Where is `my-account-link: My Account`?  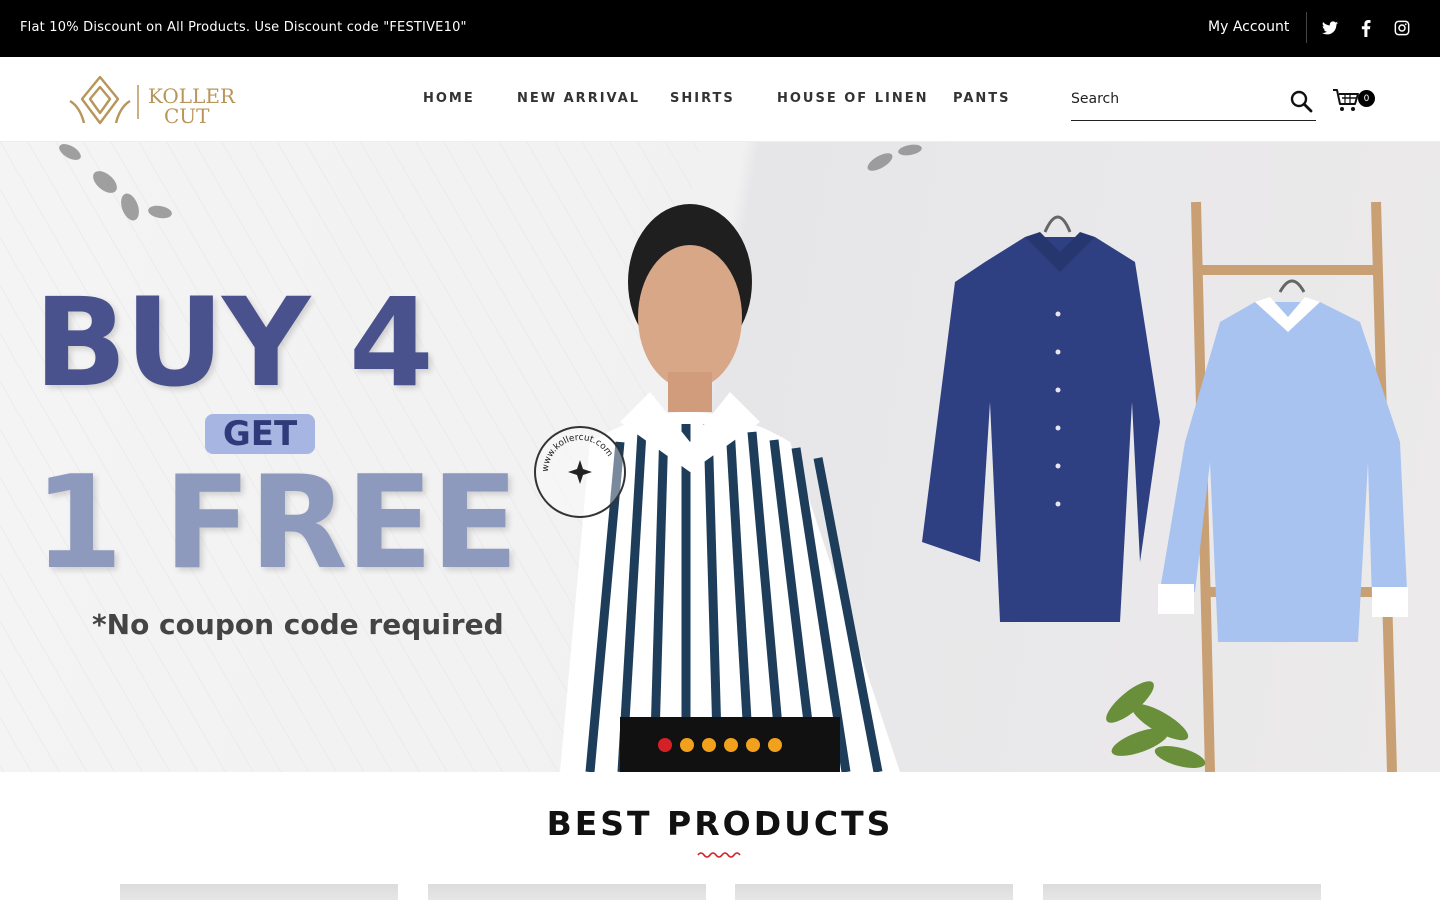
my-account-link: My Account is located at coordinates (1248, 27).